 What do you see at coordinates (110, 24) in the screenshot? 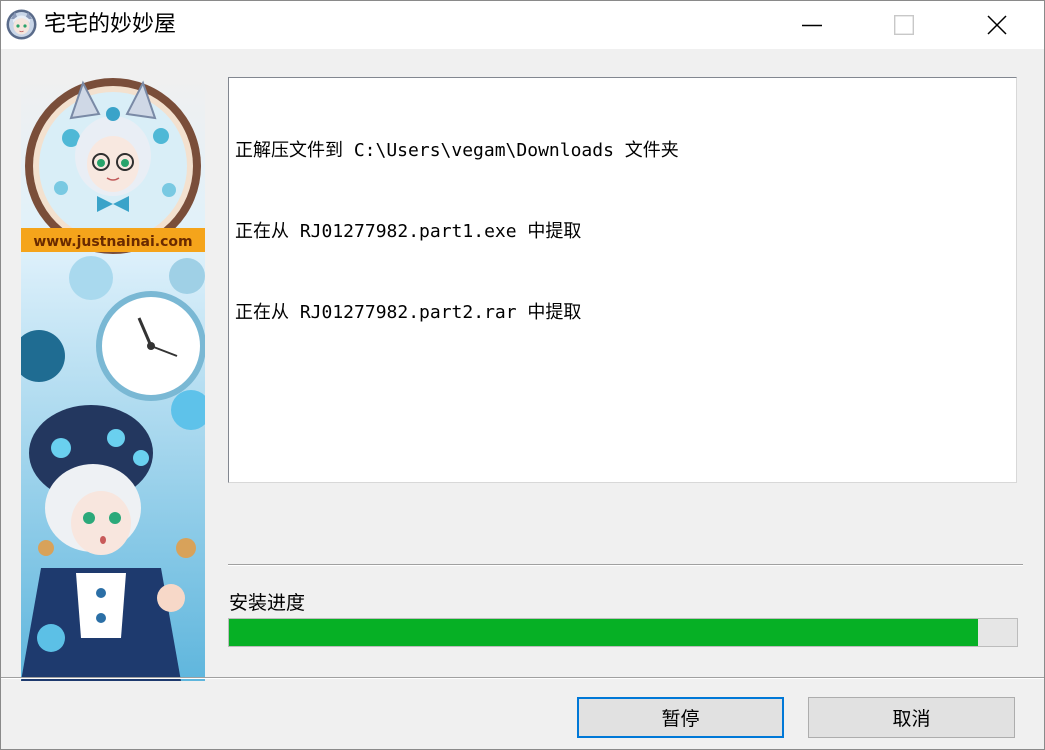
I see `window-title: 宅宅的妙妙屋` at bounding box center [110, 24].